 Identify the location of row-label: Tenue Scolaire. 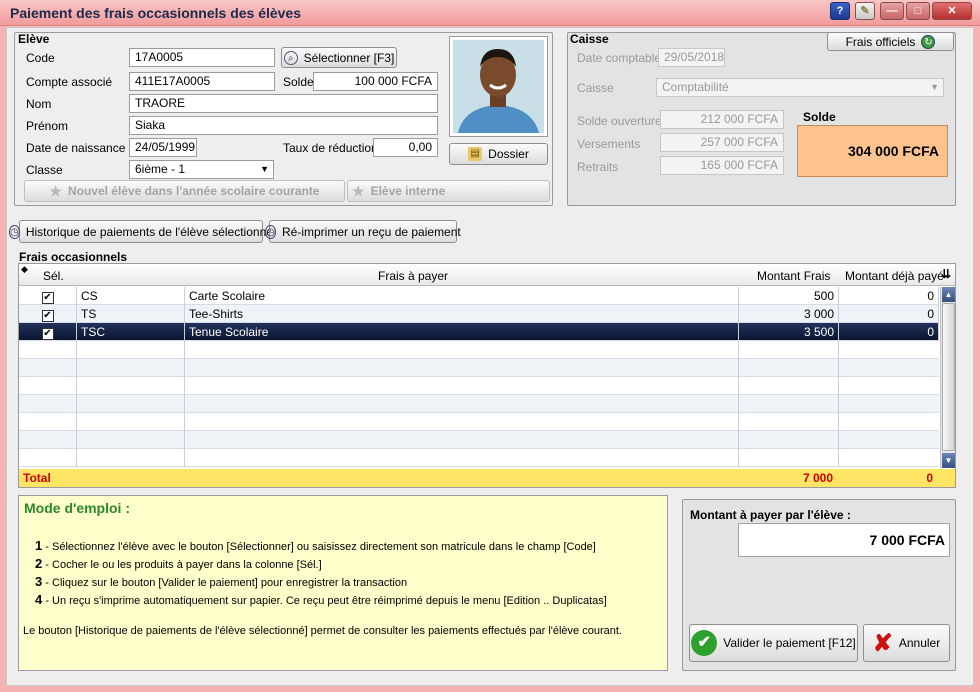
(462, 332).